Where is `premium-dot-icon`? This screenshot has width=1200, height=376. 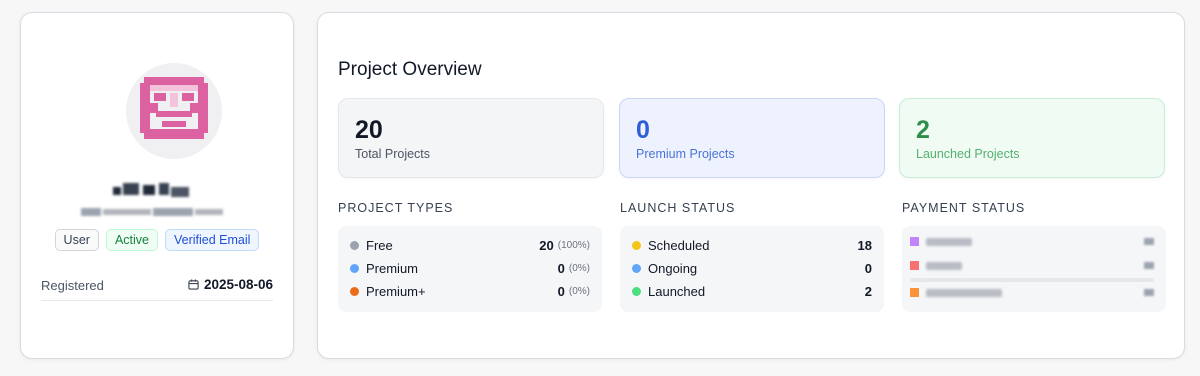
premium-dot-icon is located at coordinates (354, 268).